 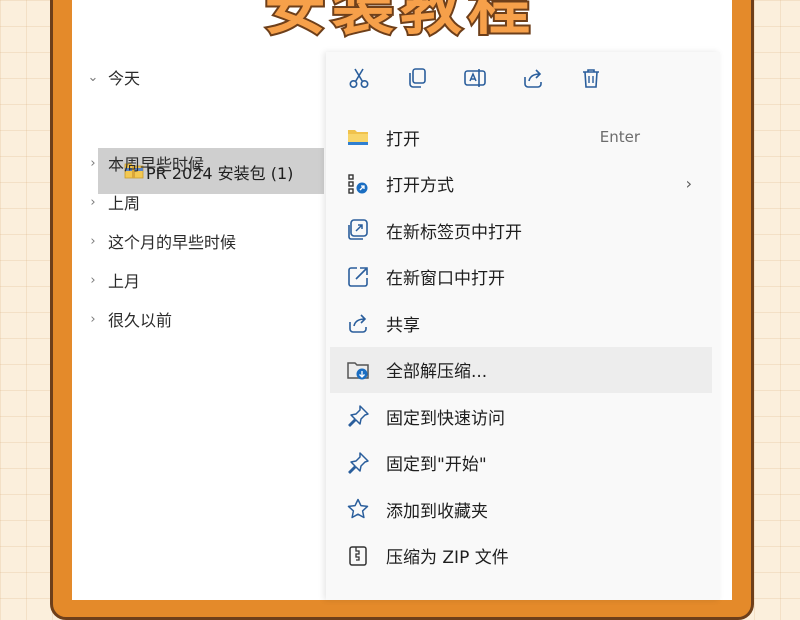 What do you see at coordinates (454, 232) in the screenshot?
I see `menu-item-label: 在新标签页中打开` at bounding box center [454, 232].